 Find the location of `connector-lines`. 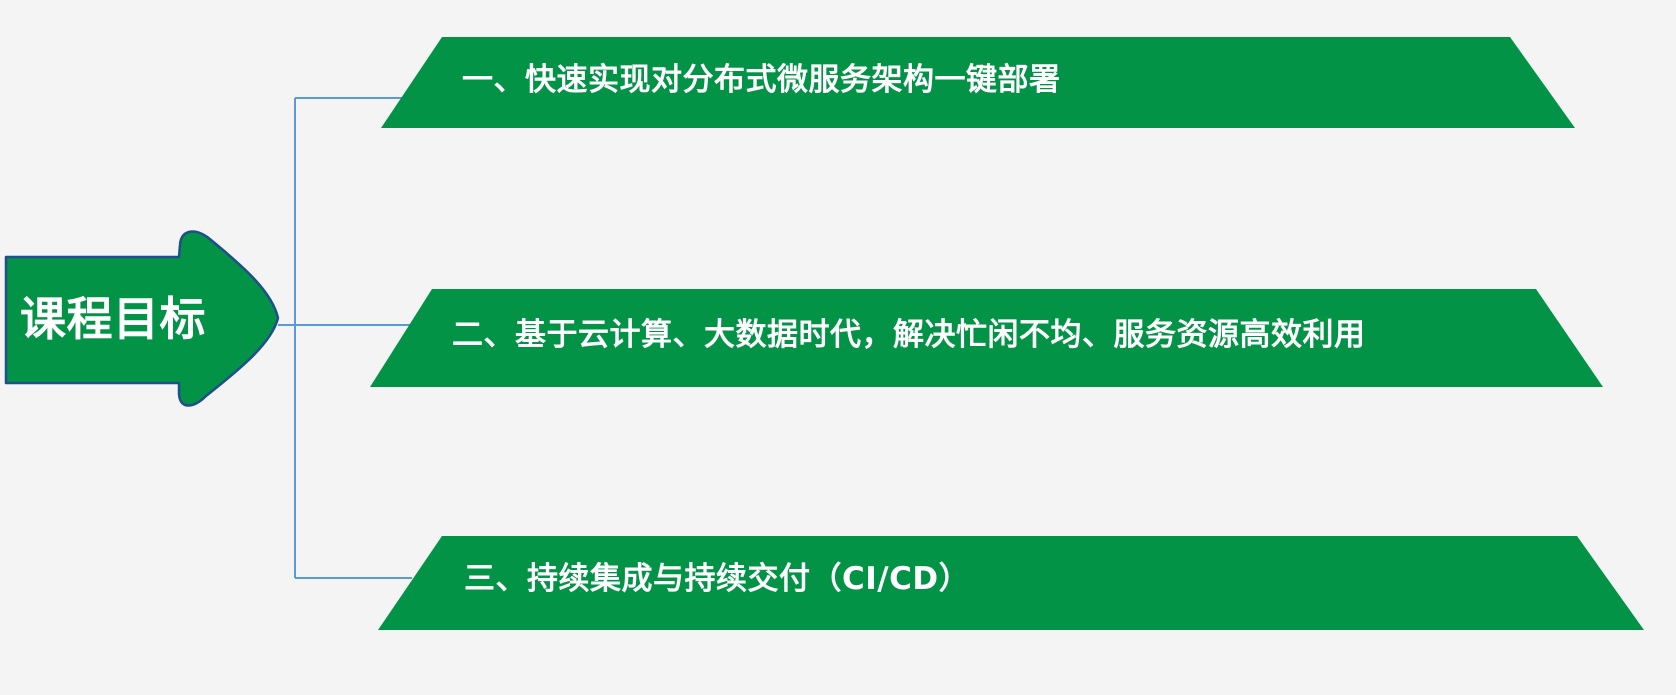

connector-lines is located at coordinates (345, 338).